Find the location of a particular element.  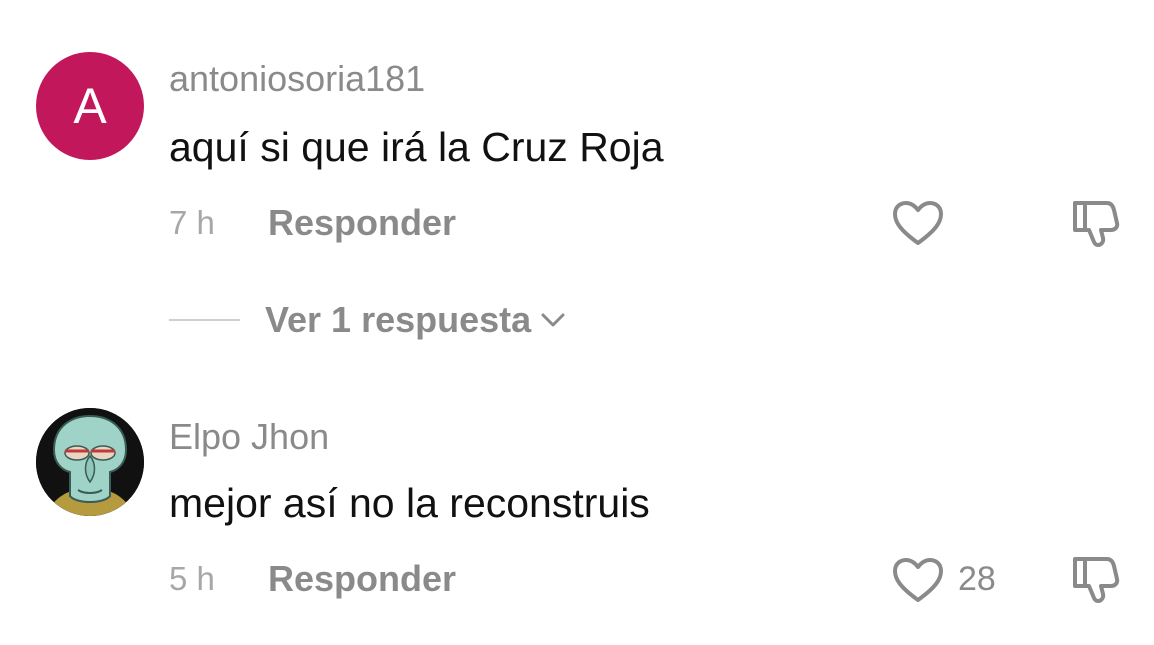

view-replies-label: Ver 1 respuesta is located at coordinates (398, 319).